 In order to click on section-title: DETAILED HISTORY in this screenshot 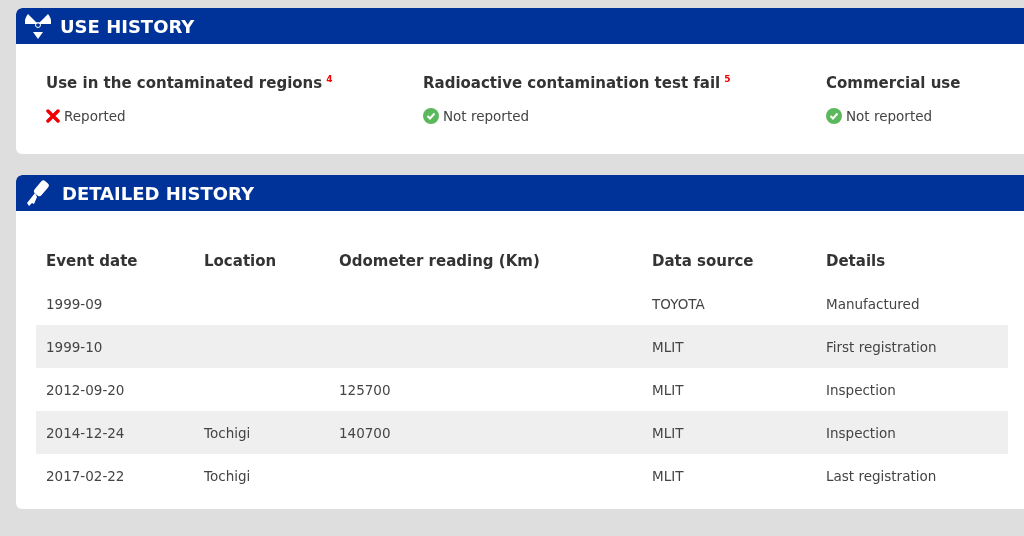, I will do `click(158, 193)`.